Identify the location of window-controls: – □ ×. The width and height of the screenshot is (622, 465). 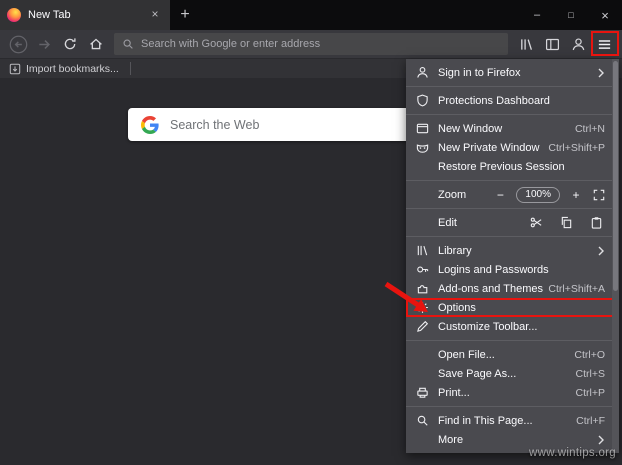
(571, 15).